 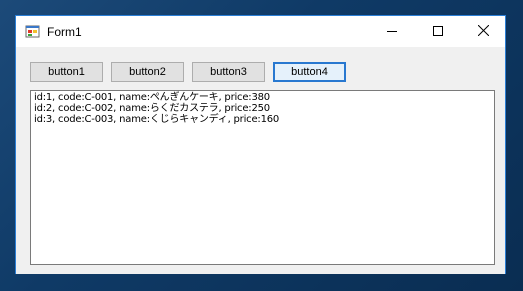 What do you see at coordinates (260, 31) in the screenshot?
I see `title-bar: Form1` at bounding box center [260, 31].